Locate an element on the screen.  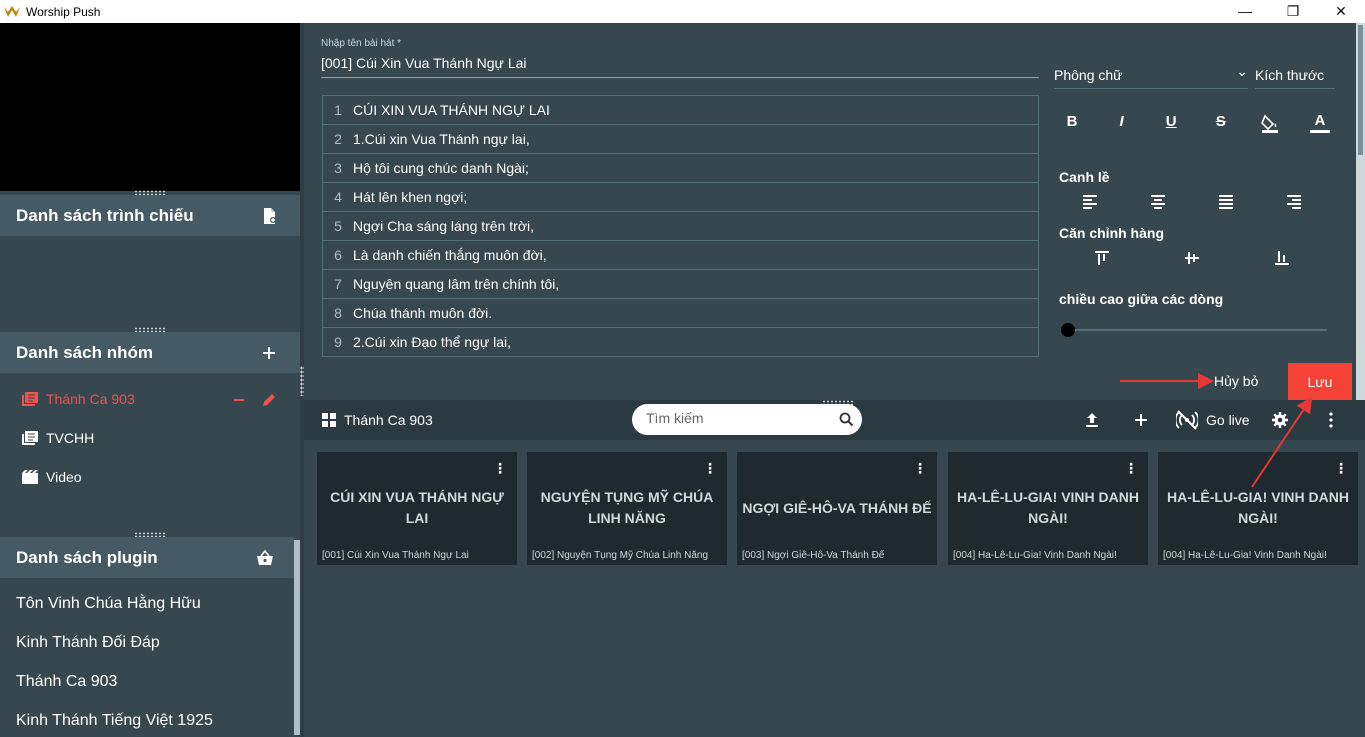
lyric-text: Hát lên khen ngợi; is located at coordinates (410, 197).